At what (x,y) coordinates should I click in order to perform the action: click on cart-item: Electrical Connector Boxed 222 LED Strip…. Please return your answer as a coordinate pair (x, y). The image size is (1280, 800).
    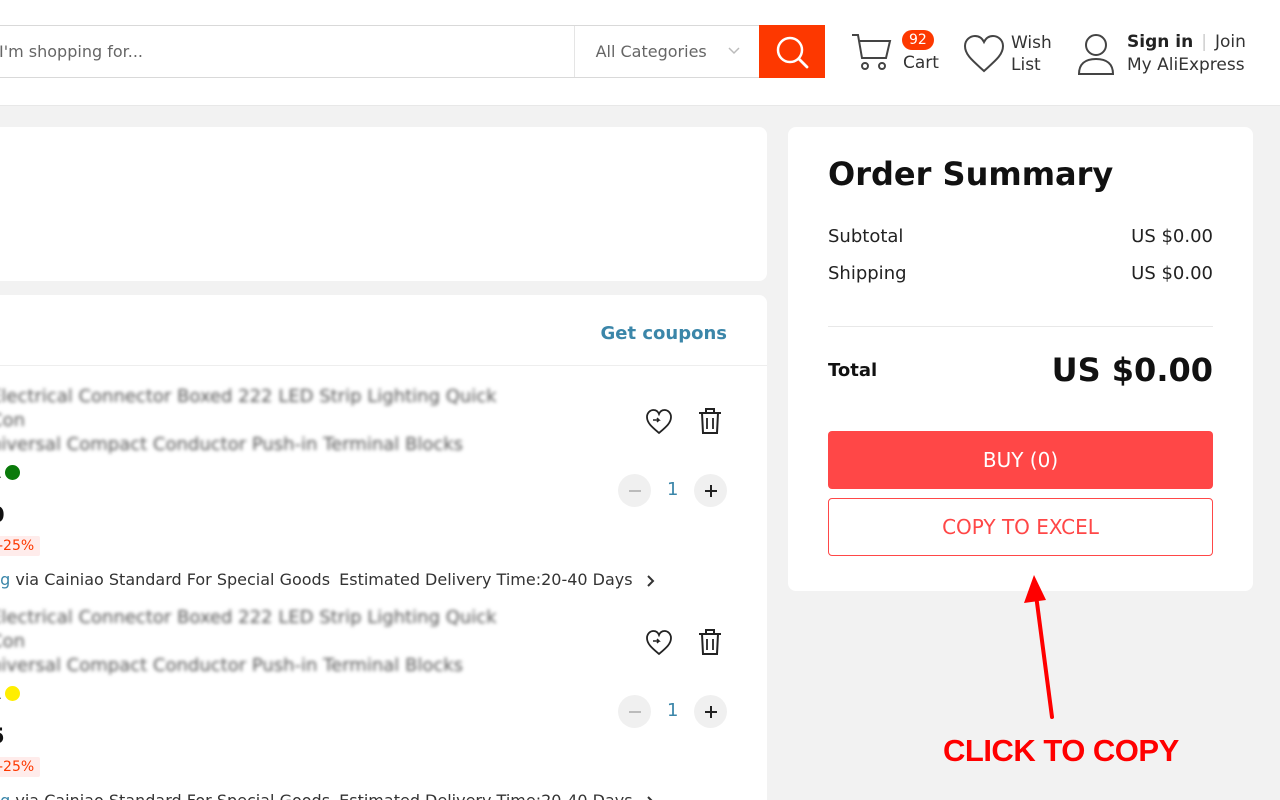
    Looking at the image, I should click on (383, 703).